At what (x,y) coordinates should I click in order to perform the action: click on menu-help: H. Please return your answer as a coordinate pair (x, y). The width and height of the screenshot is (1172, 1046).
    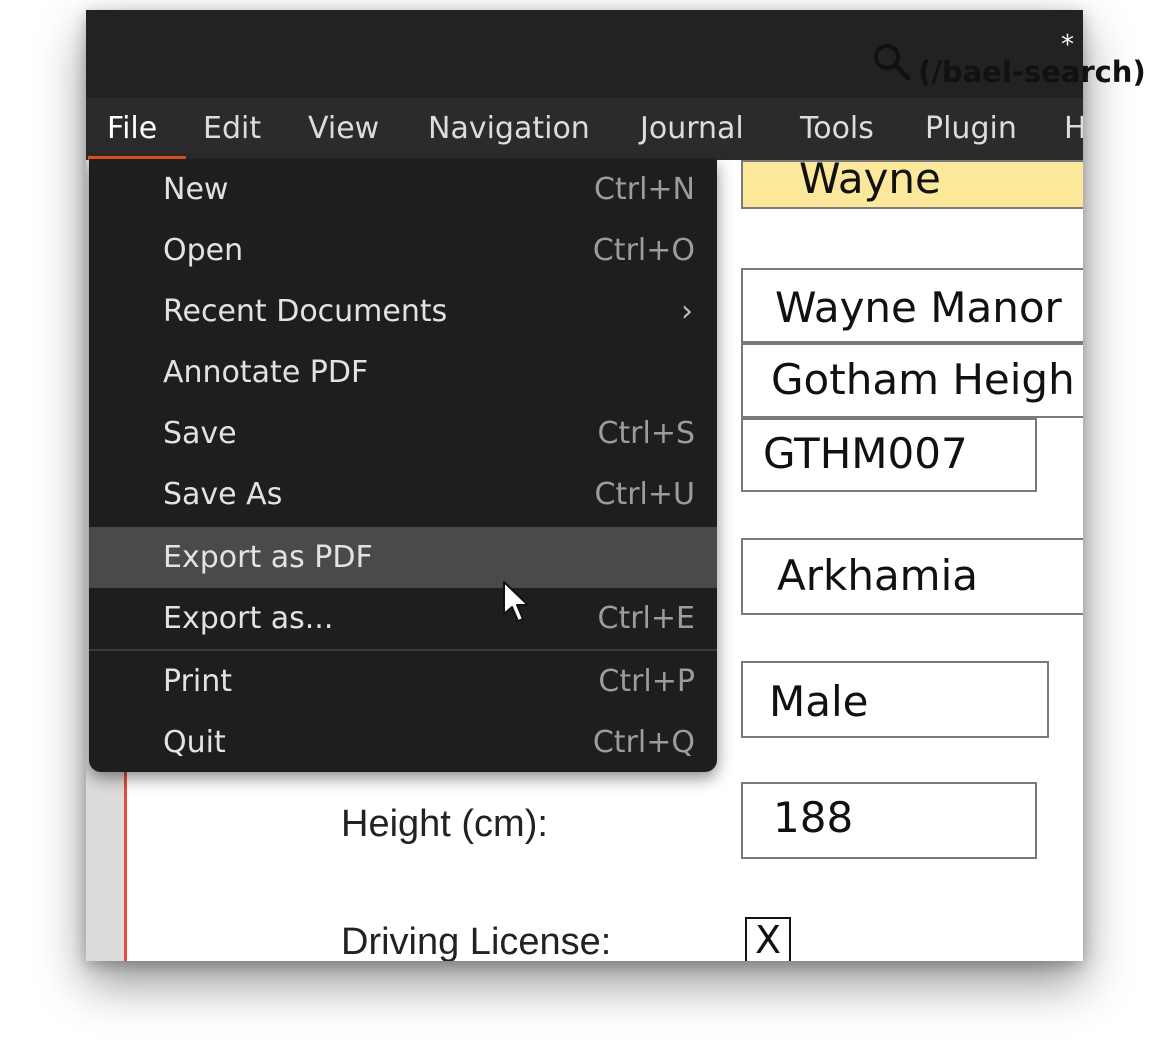
    Looking at the image, I should click on (1073, 129).